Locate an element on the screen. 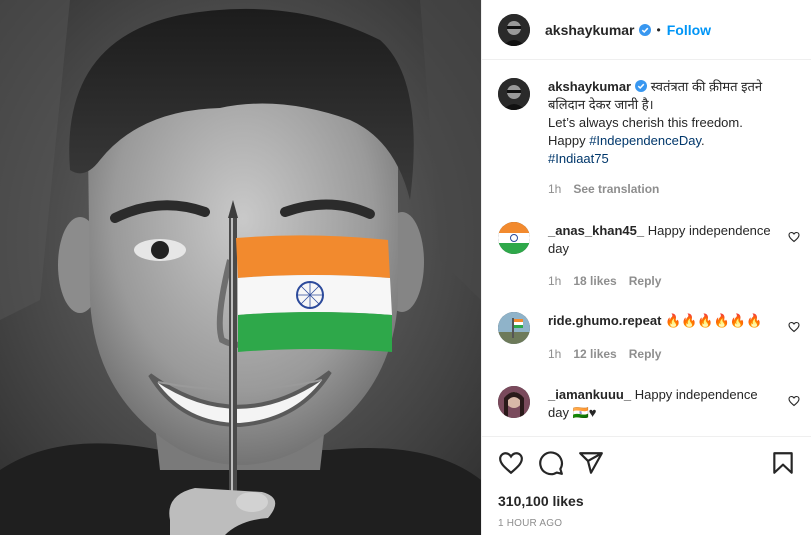  caption-username: akshaykumar is located at coordinates (589, 86).